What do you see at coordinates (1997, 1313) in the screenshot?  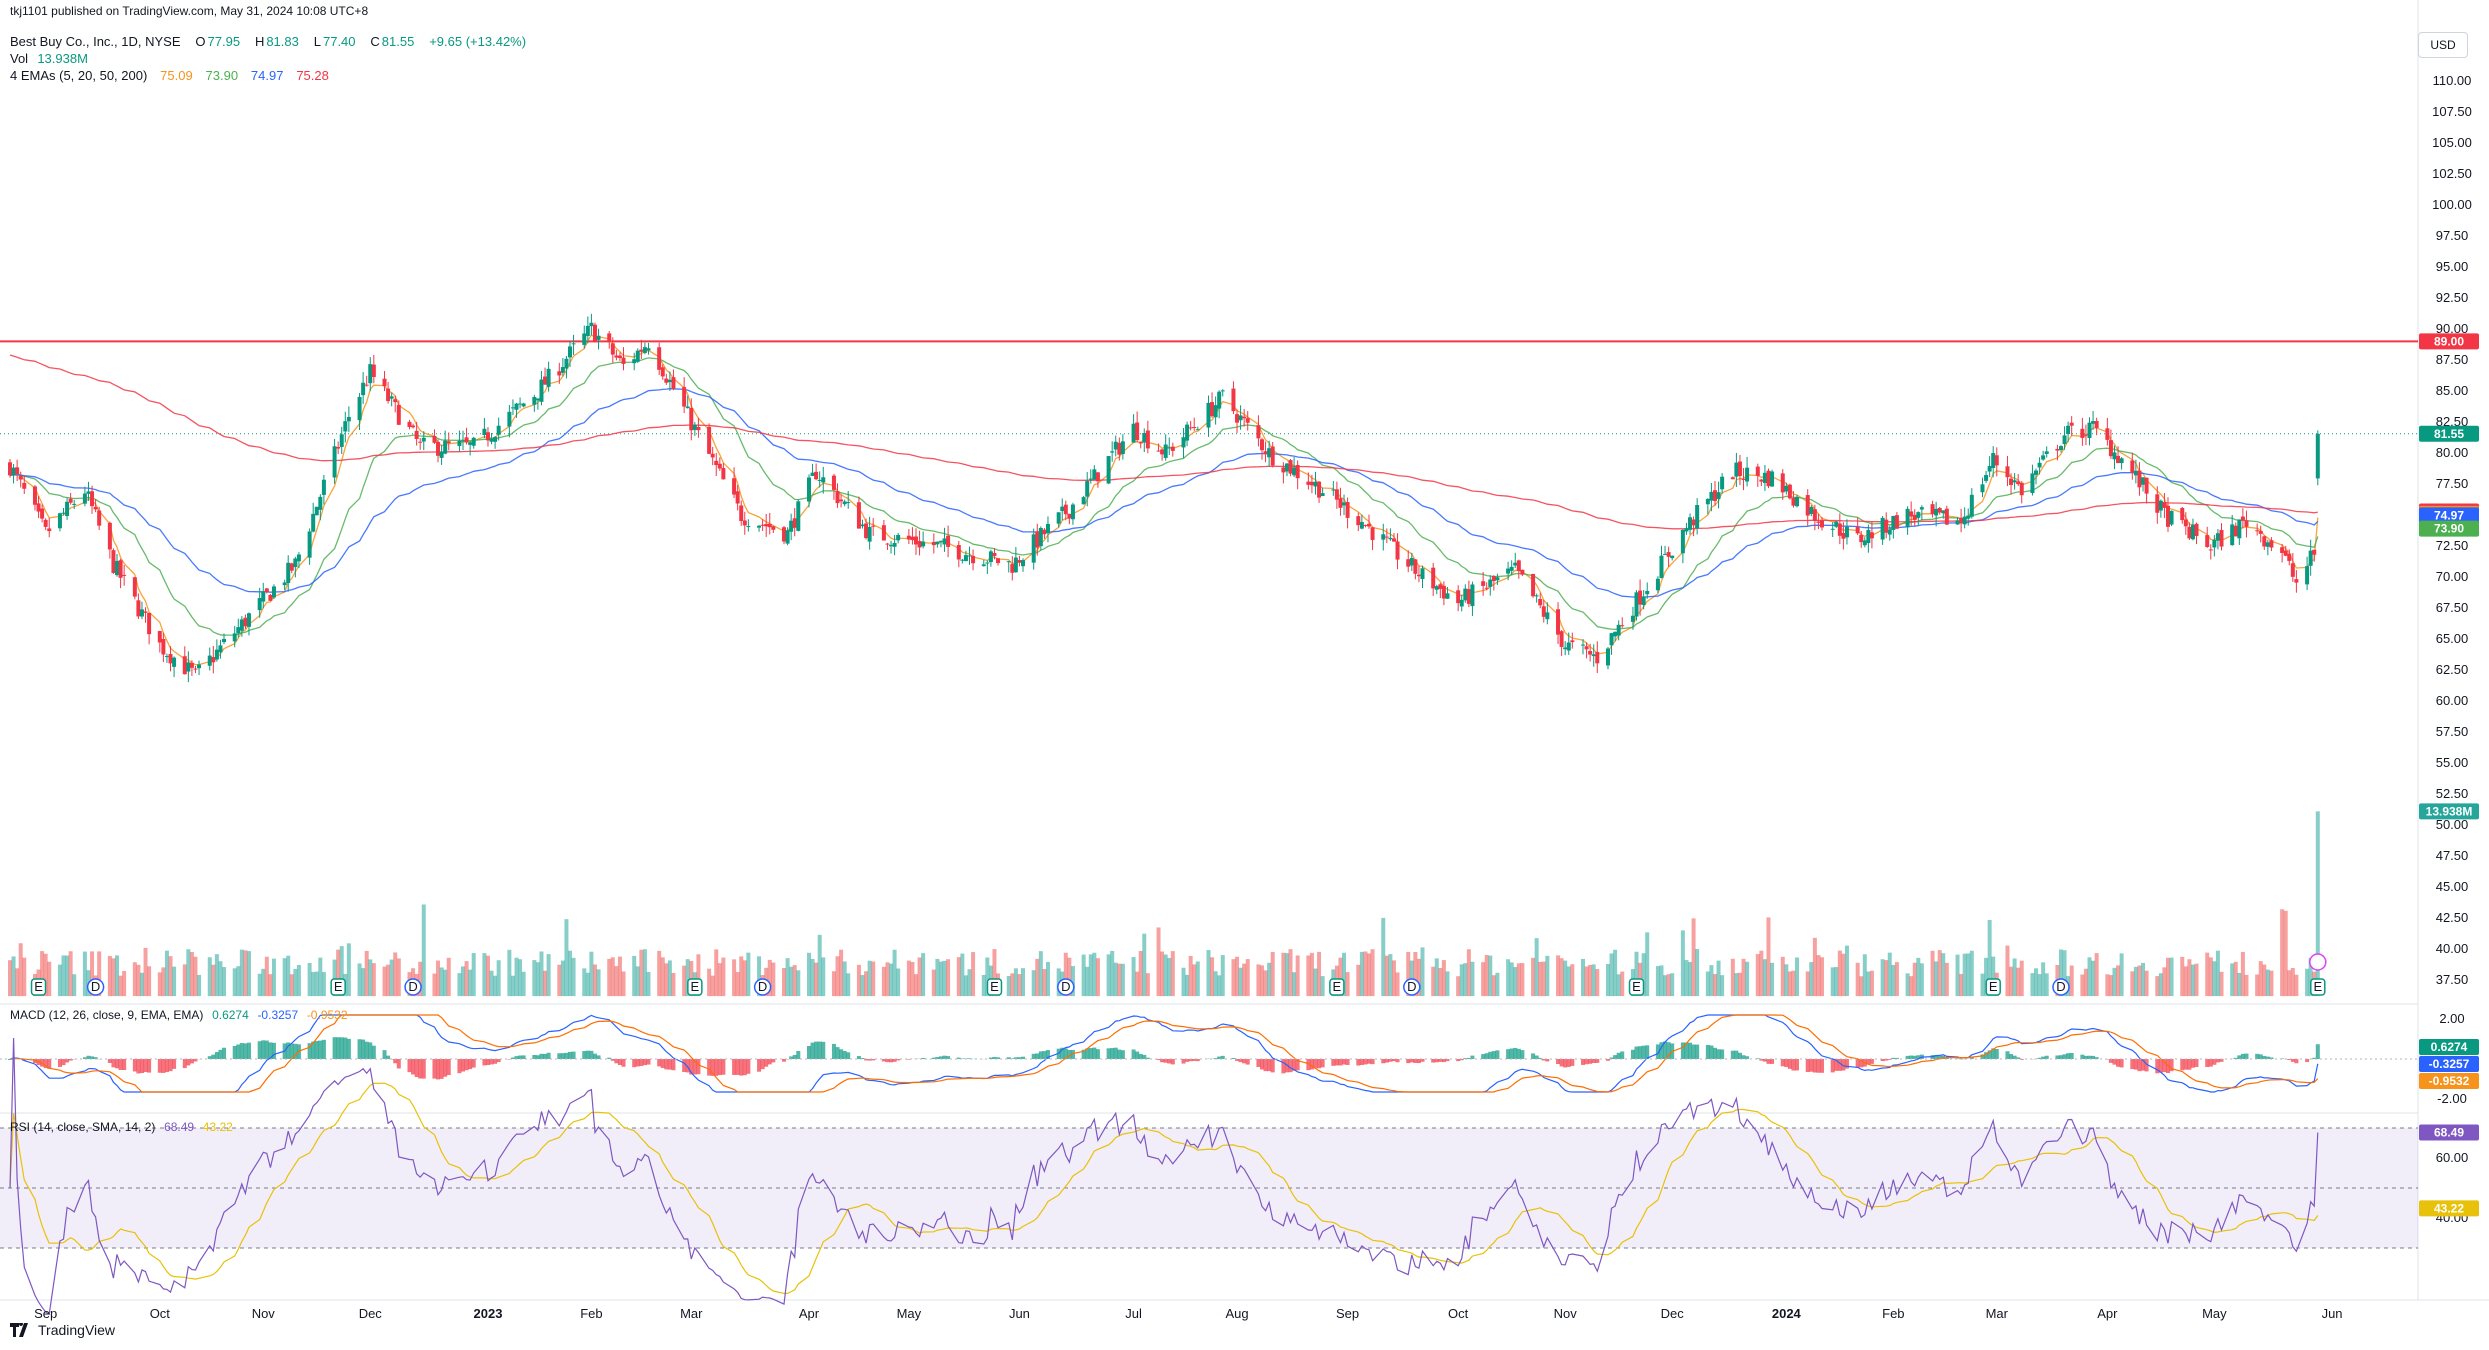 I see `time-axis-tick: Mar` at bounding box center [1997, 1313].